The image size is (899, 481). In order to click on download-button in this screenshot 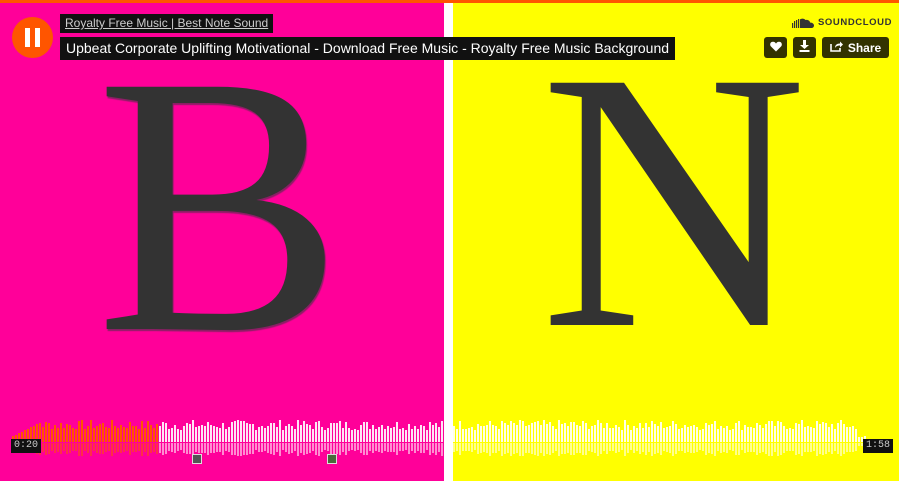, I will do `click(804, 47)`.